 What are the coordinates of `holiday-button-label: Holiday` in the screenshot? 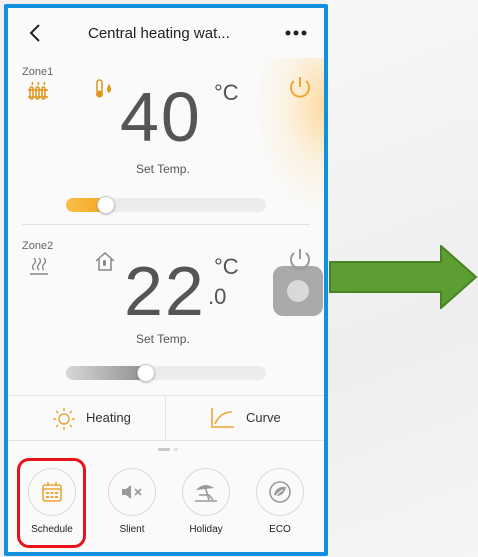 It's located at (206, 529).